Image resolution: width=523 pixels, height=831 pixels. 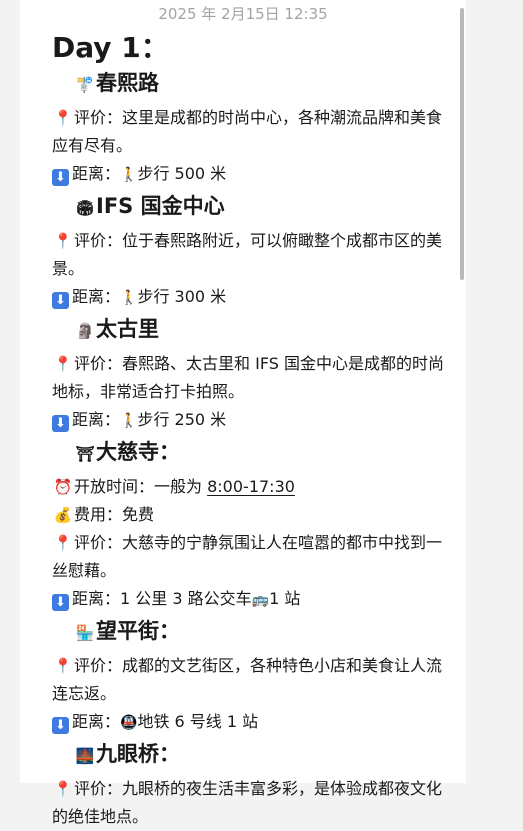 What do you see at coordinates (186, 598) in the screenshot?
I see `distance-text: 1 公里 3 路公交车` at bounding box center [186, 598].